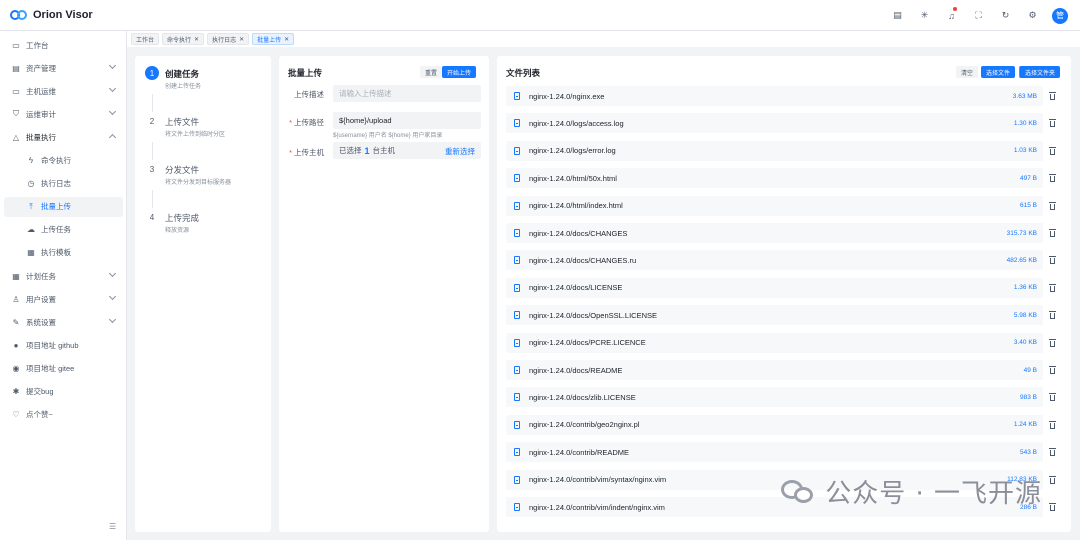 This screenshot has width=1080, height=540. Describe the element at coordinates (63, 15) in the screenshot. I see `app-logo: Orion Visor` at that location.